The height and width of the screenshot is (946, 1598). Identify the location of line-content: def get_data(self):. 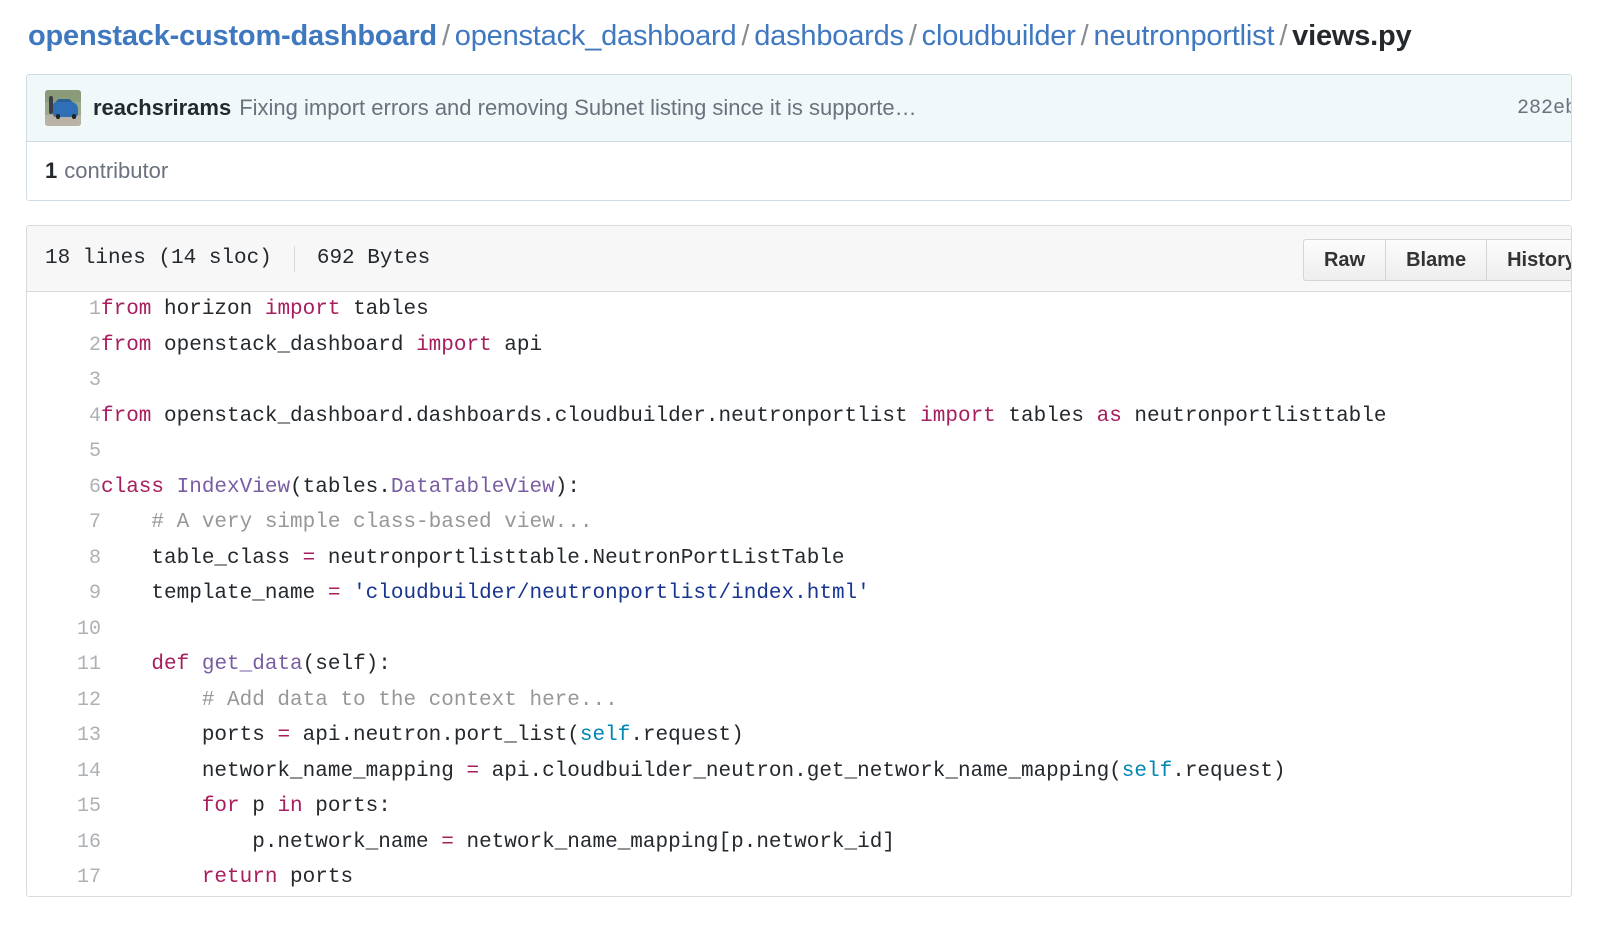
(836, 665).